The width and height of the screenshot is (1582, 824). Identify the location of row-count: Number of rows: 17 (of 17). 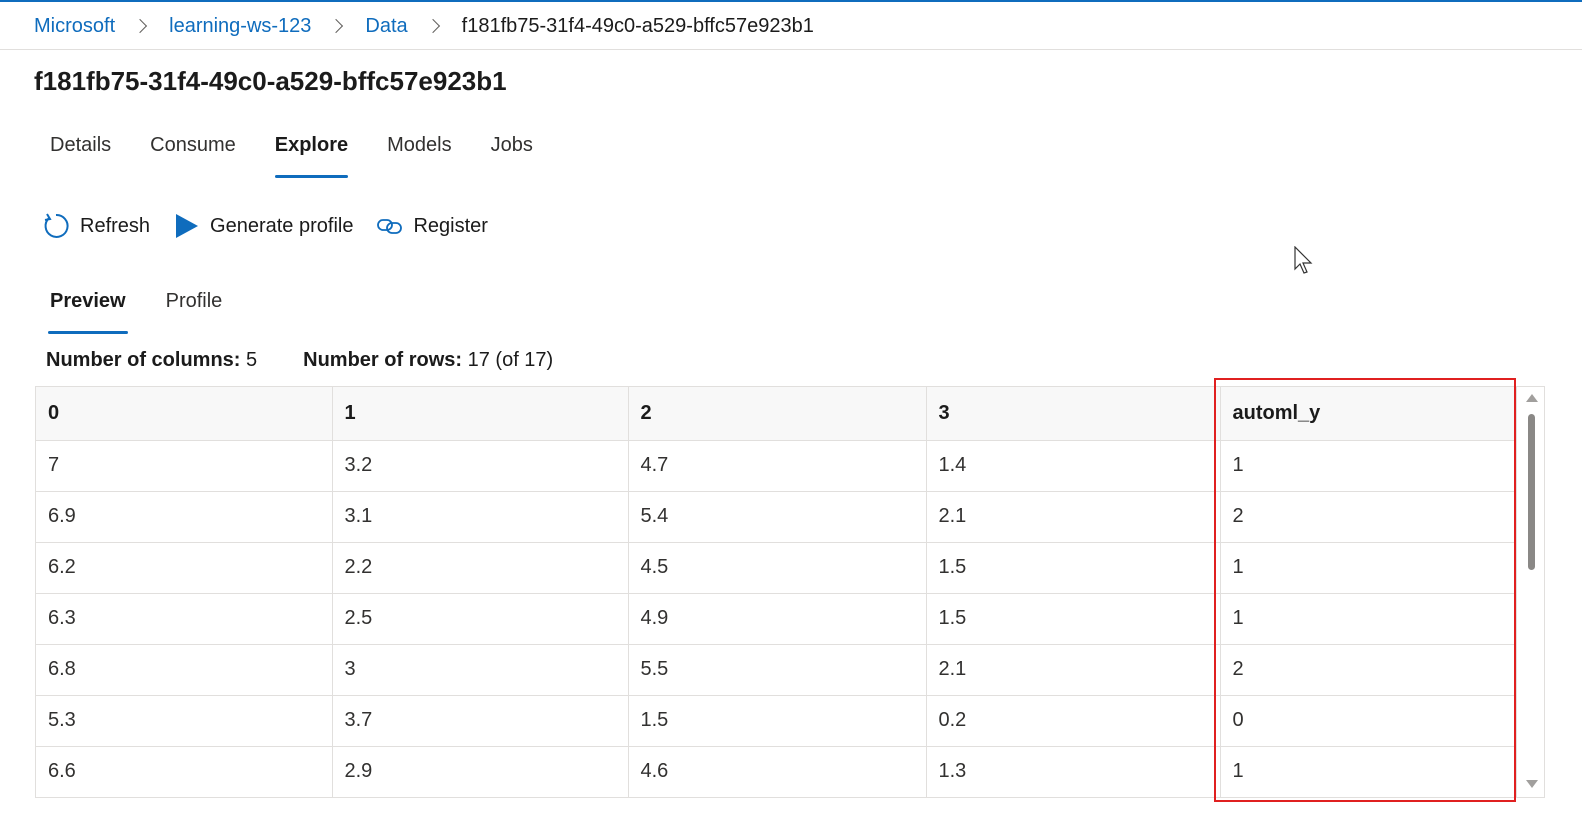
(428, 360).